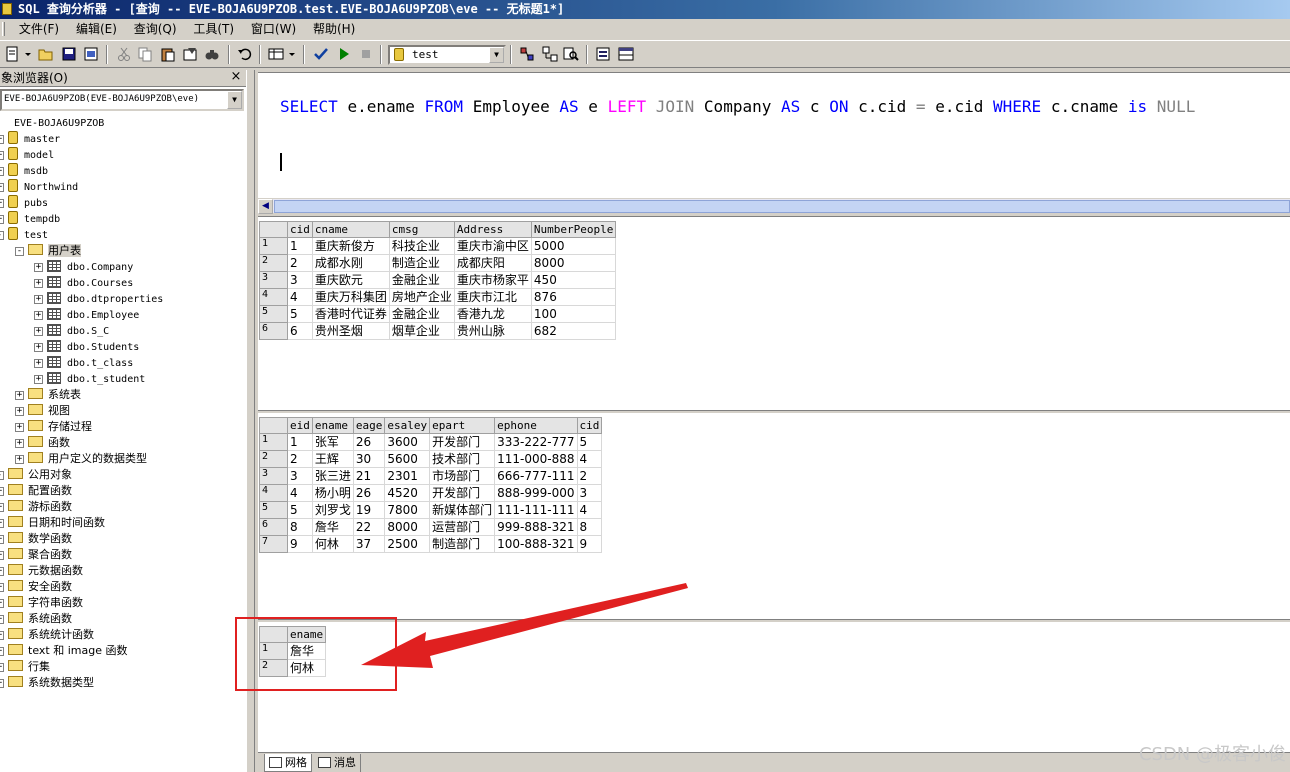  Describe the element at coordinates (462, 510) in the screenshot. I see `table-cell: 新媒体部门` at that location.